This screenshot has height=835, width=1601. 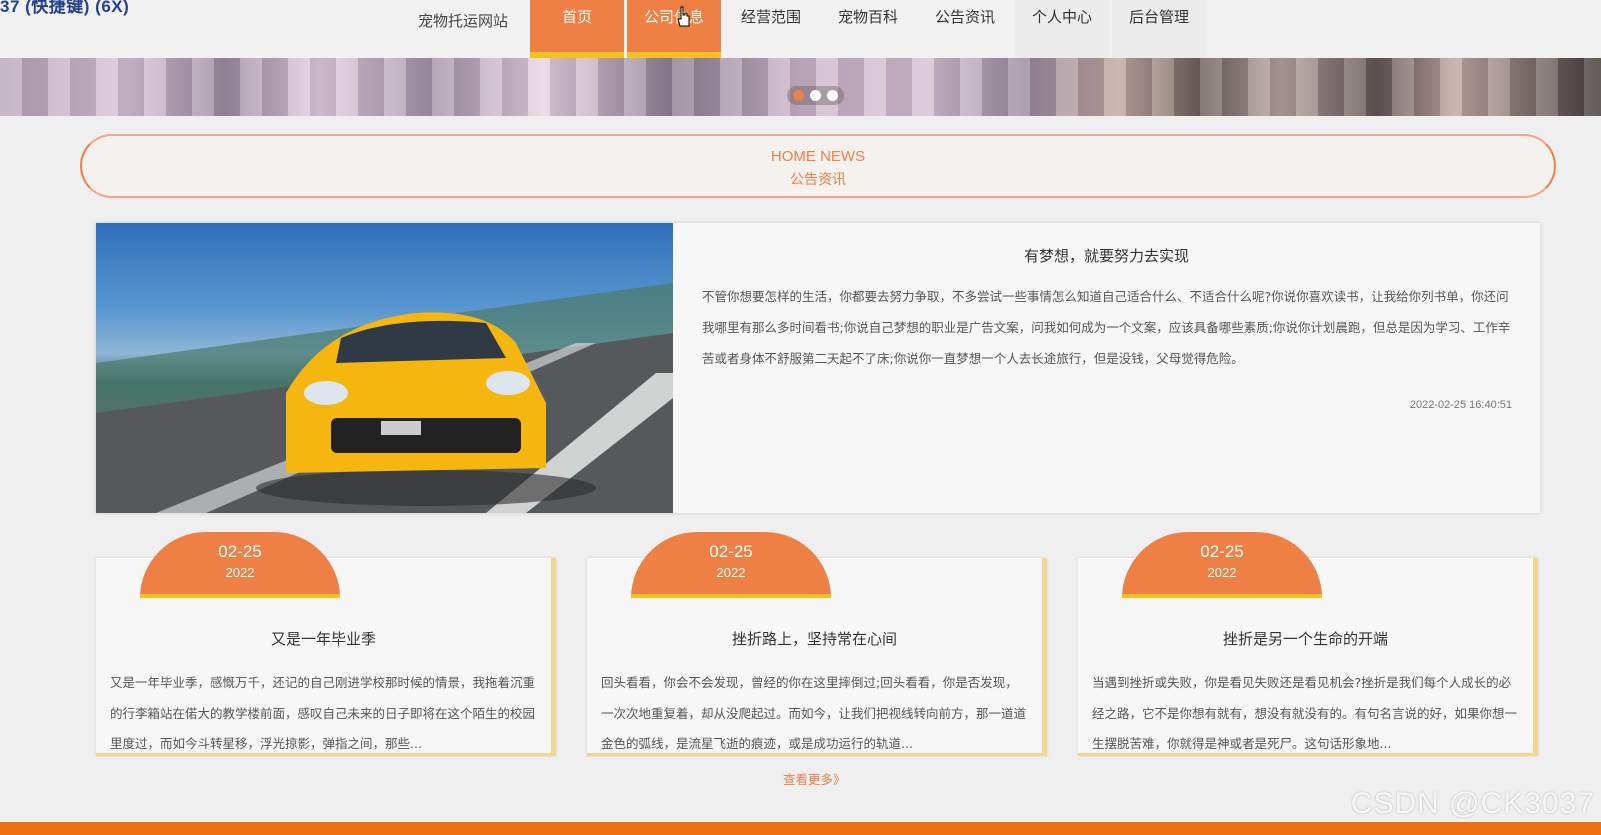 What do you see at coordinates (814, 638) in the screenshot?
I see `card-title: 挫折路上，坚持常在心间` at bounding box center [814, 638].